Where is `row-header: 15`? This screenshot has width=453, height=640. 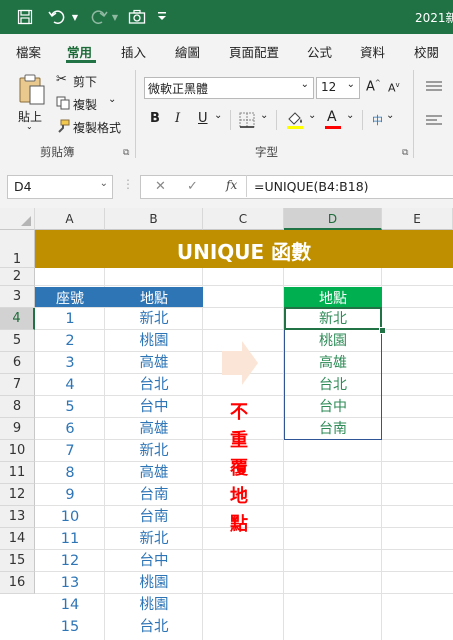
row-header: 15 is located at coordinates (17, 561).